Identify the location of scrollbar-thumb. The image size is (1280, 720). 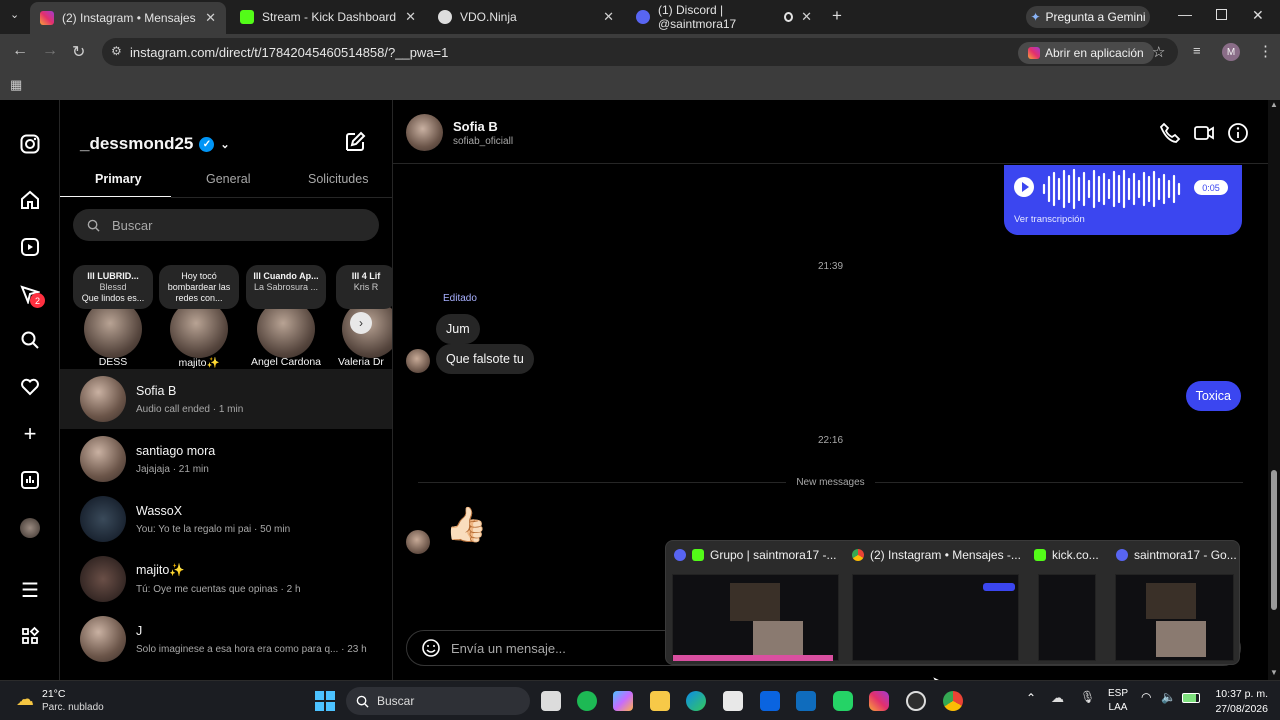
(1274, 540).